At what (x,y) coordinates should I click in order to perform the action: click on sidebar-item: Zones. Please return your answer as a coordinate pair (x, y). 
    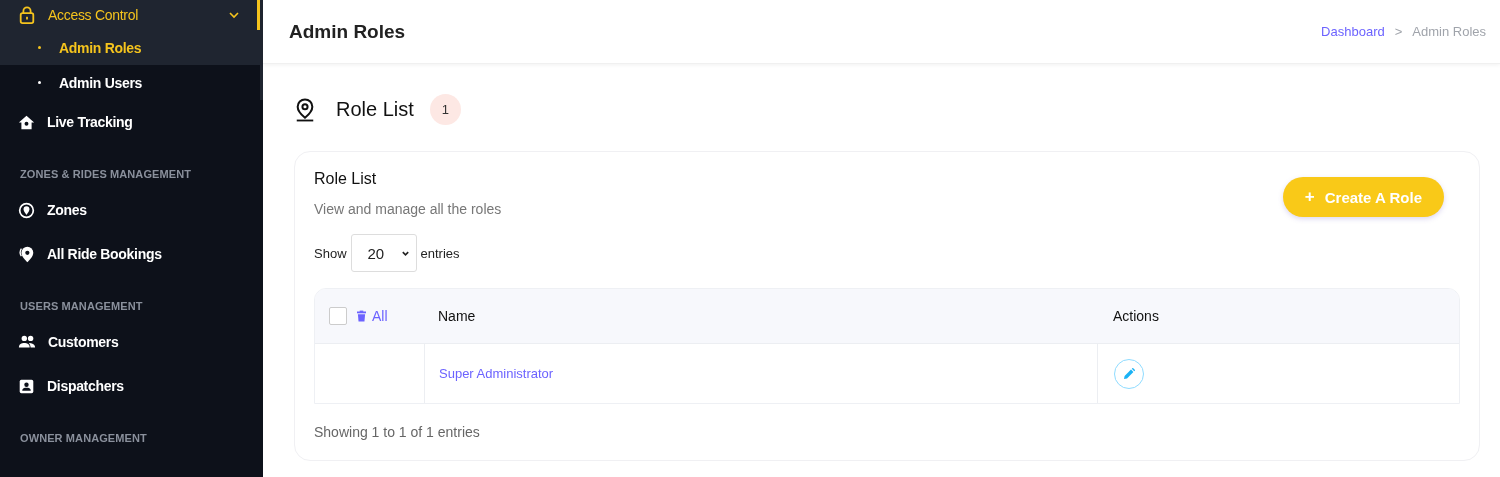
    Looking at the image, I should click on (131, 210).